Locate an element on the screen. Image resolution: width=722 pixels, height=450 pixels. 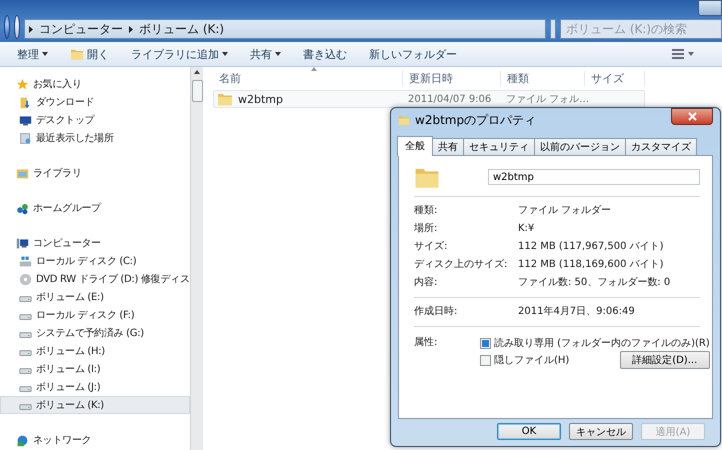
recent-places-icon is located at coordinates (25, 138).